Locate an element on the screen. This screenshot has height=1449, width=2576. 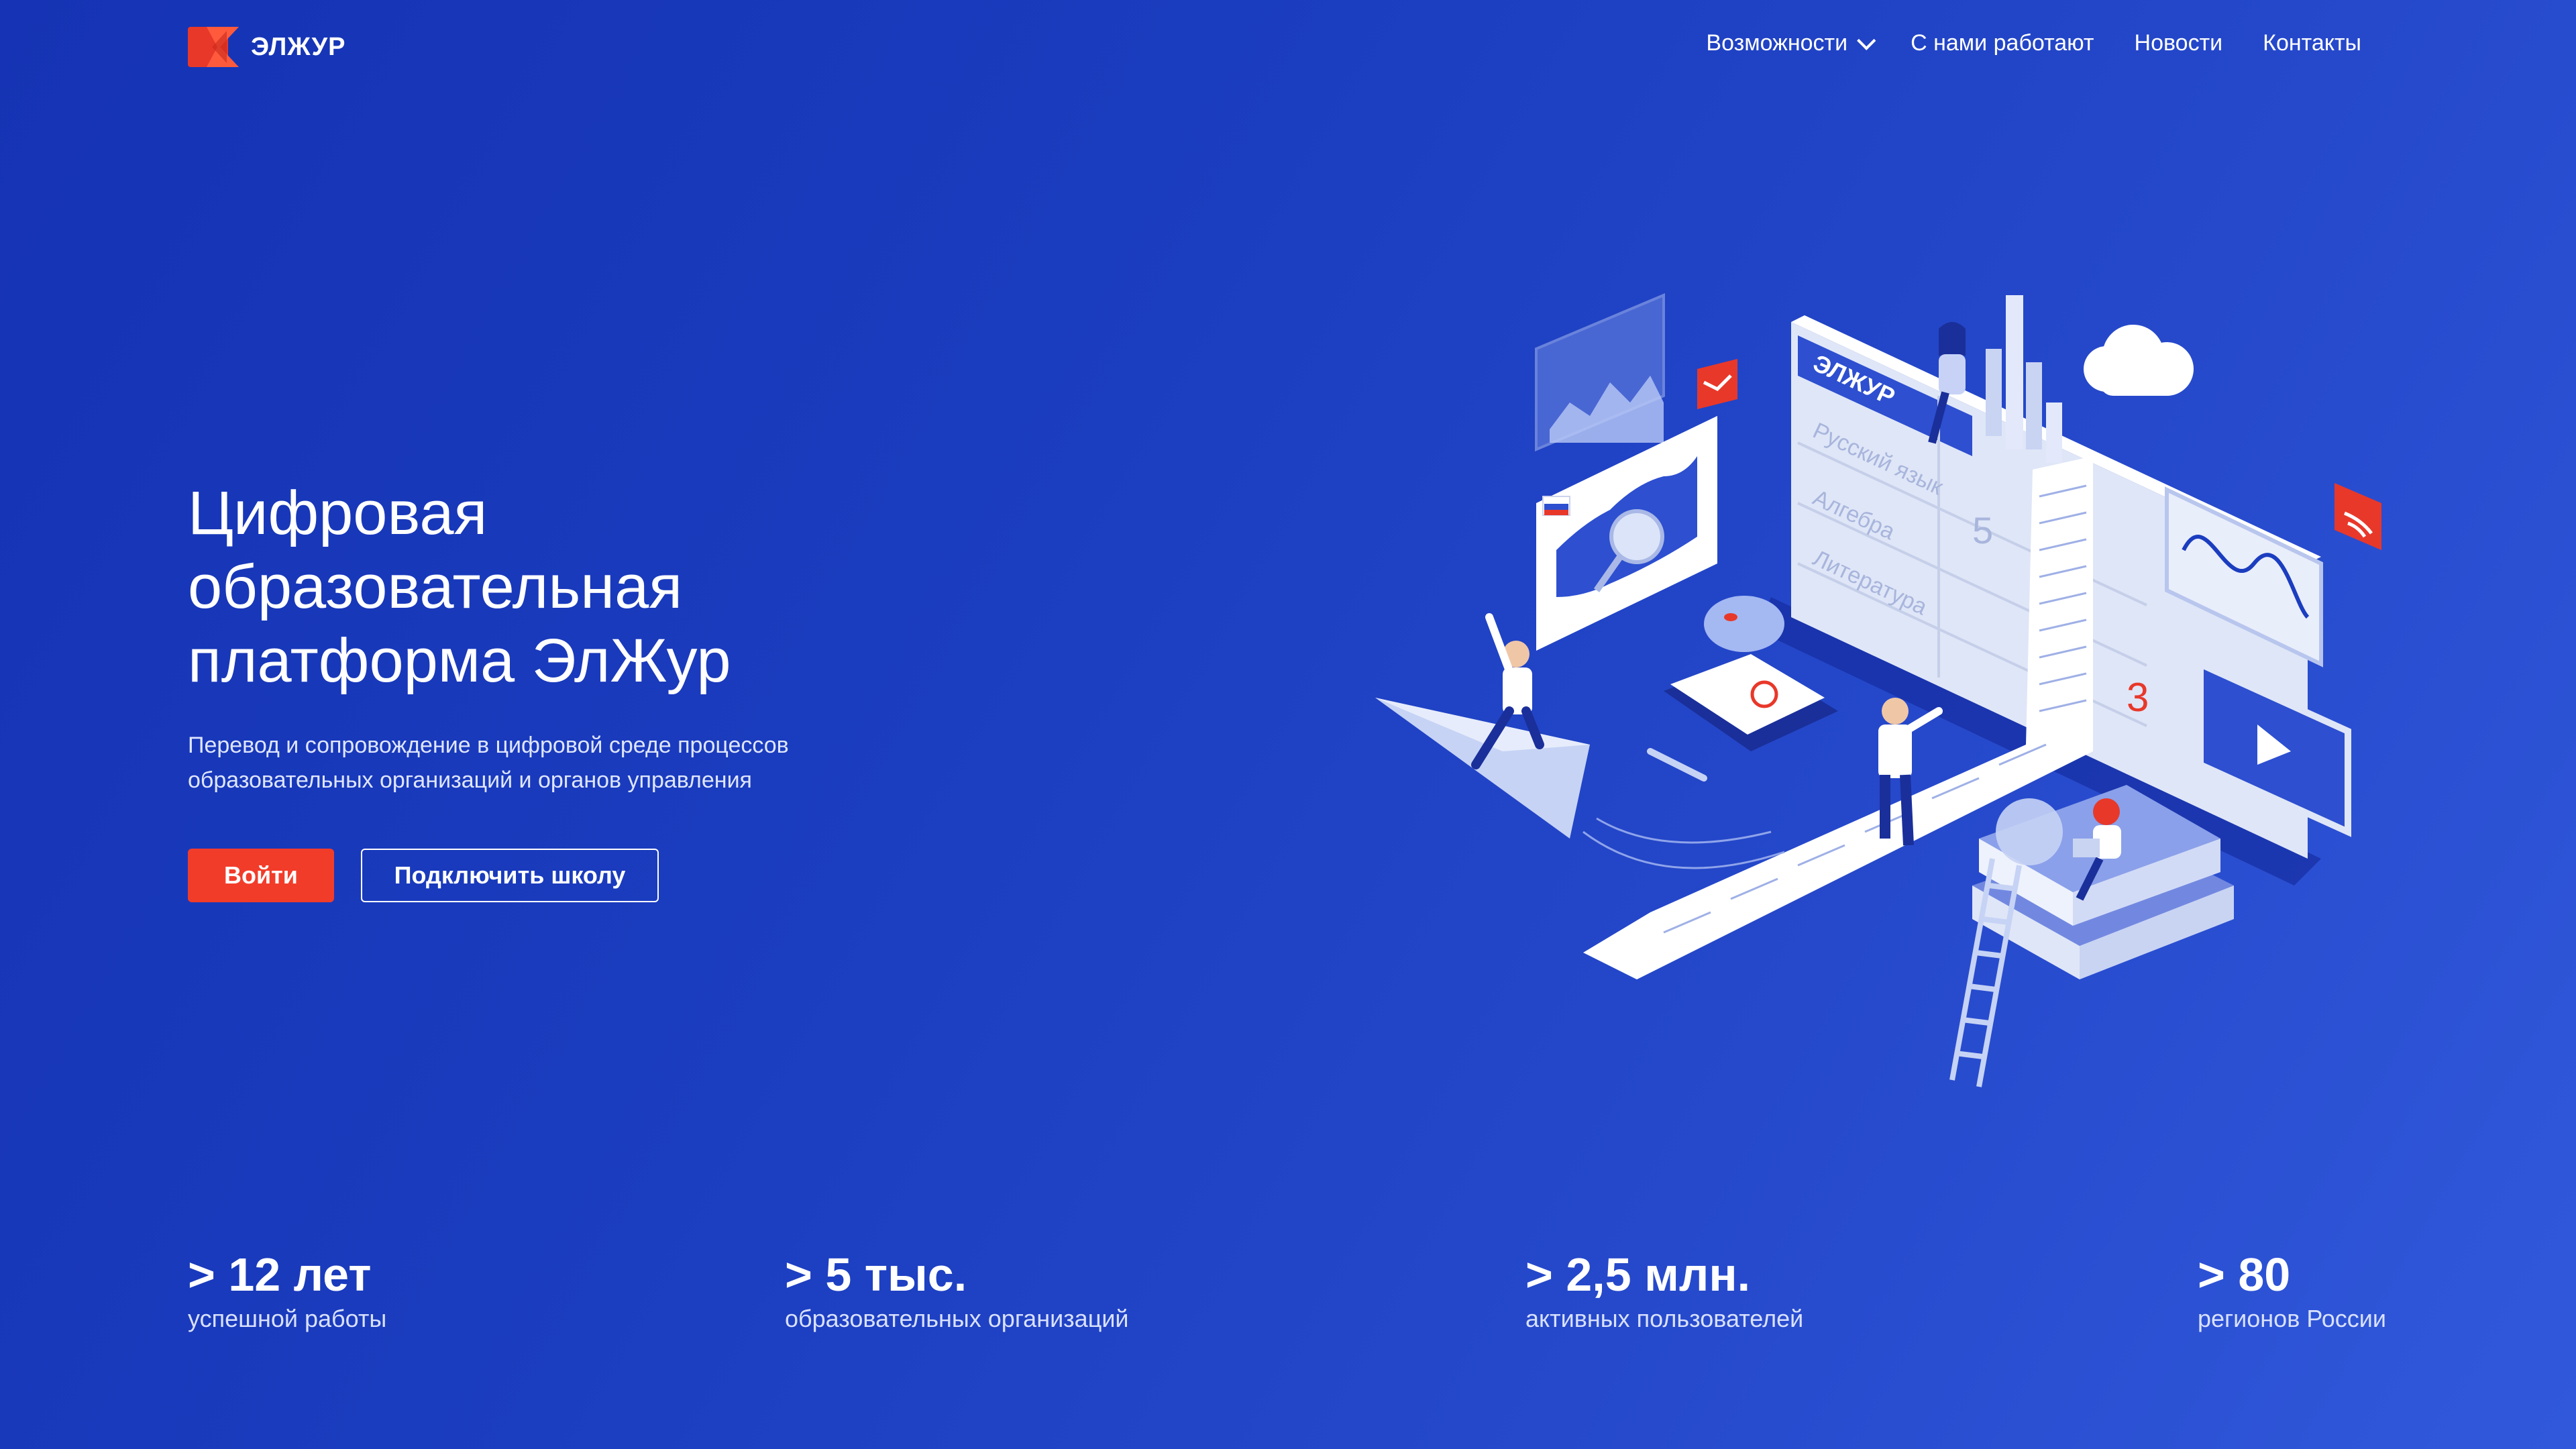
logo-icon is located at coordinates (213, 47).